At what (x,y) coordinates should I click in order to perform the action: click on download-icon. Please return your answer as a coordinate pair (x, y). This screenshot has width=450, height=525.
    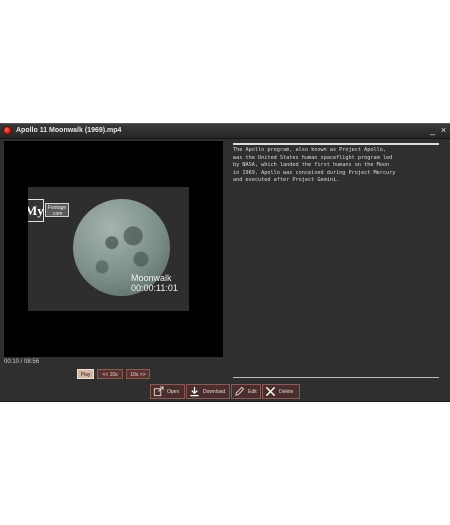
    Looking at the image, I should click on (194, 391).